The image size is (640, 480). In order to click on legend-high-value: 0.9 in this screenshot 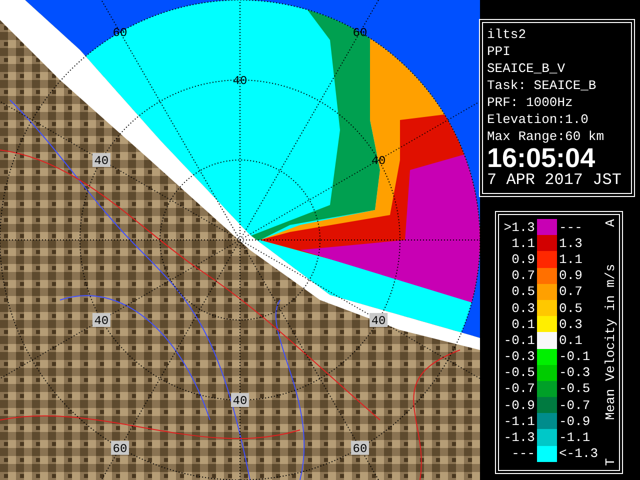, I will do `click(571, 276)`.